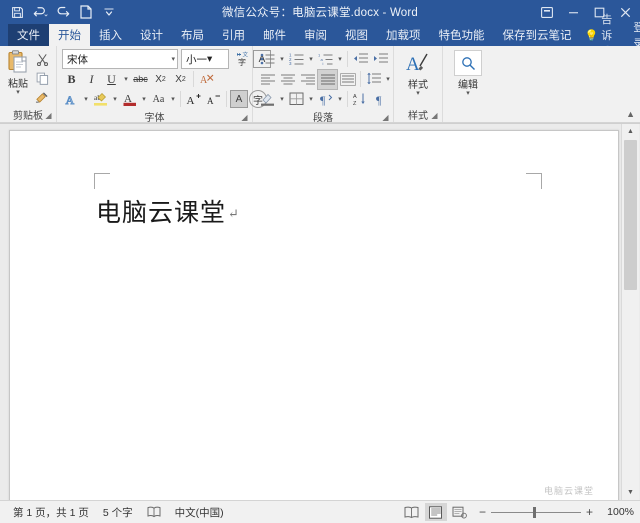  Describe the element at coordinates (205, 59) in the screenshot. I see `font-size-combobox: 小一 ▾` at that location.